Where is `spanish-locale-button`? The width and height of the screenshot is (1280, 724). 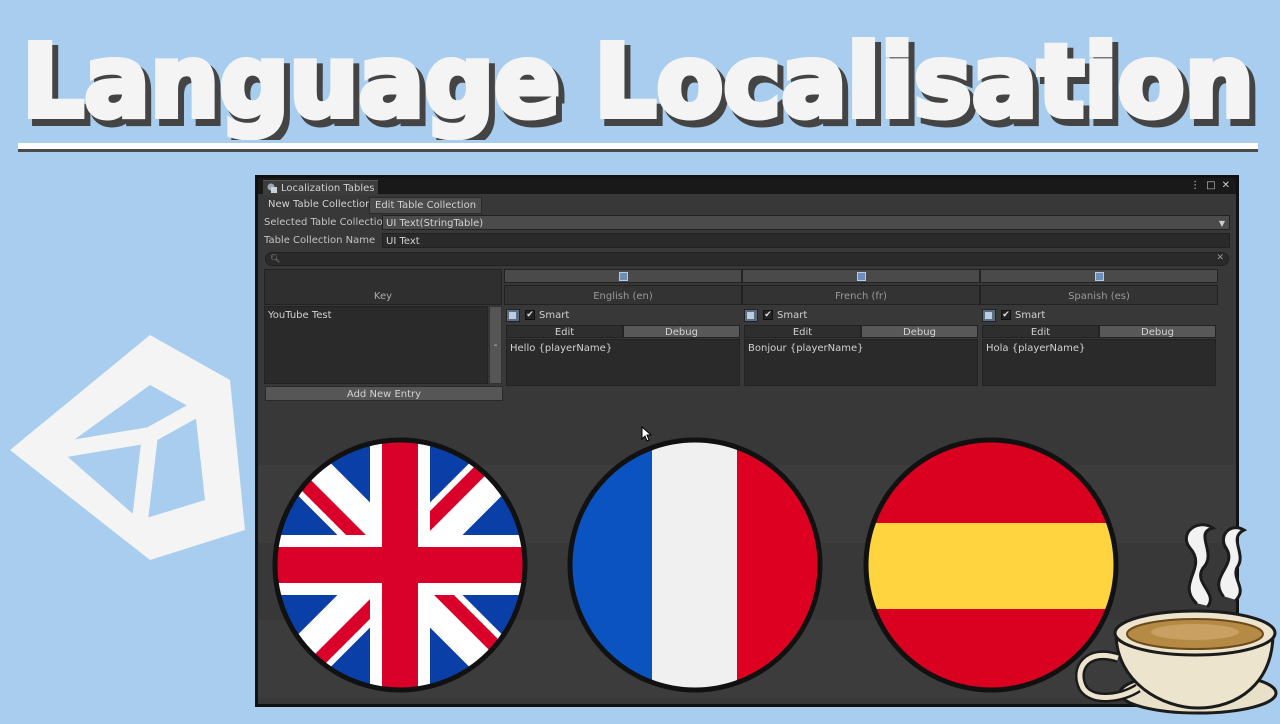 spanish-locale-button is located at coordinates (1099, 276).